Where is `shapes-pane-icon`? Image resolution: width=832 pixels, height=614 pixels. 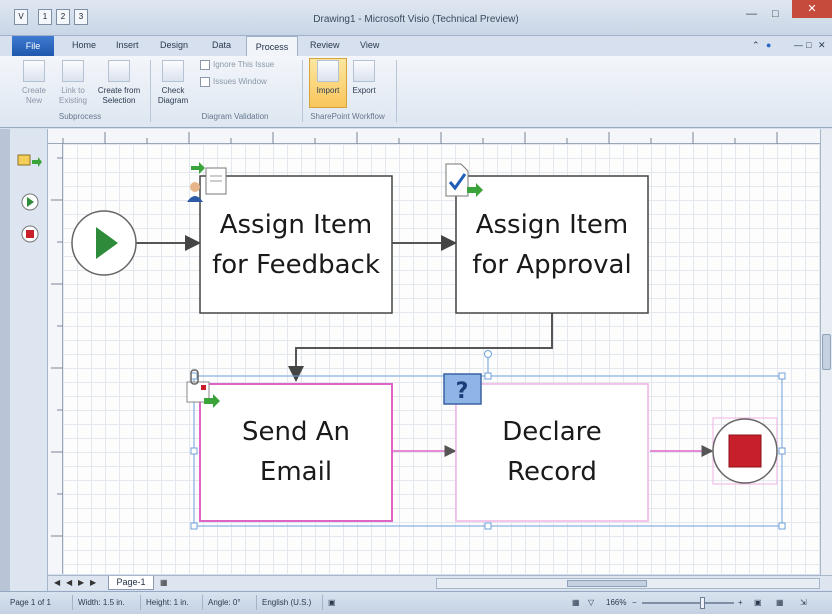 shapes-pane-icon is located at coordinates (29, 160).